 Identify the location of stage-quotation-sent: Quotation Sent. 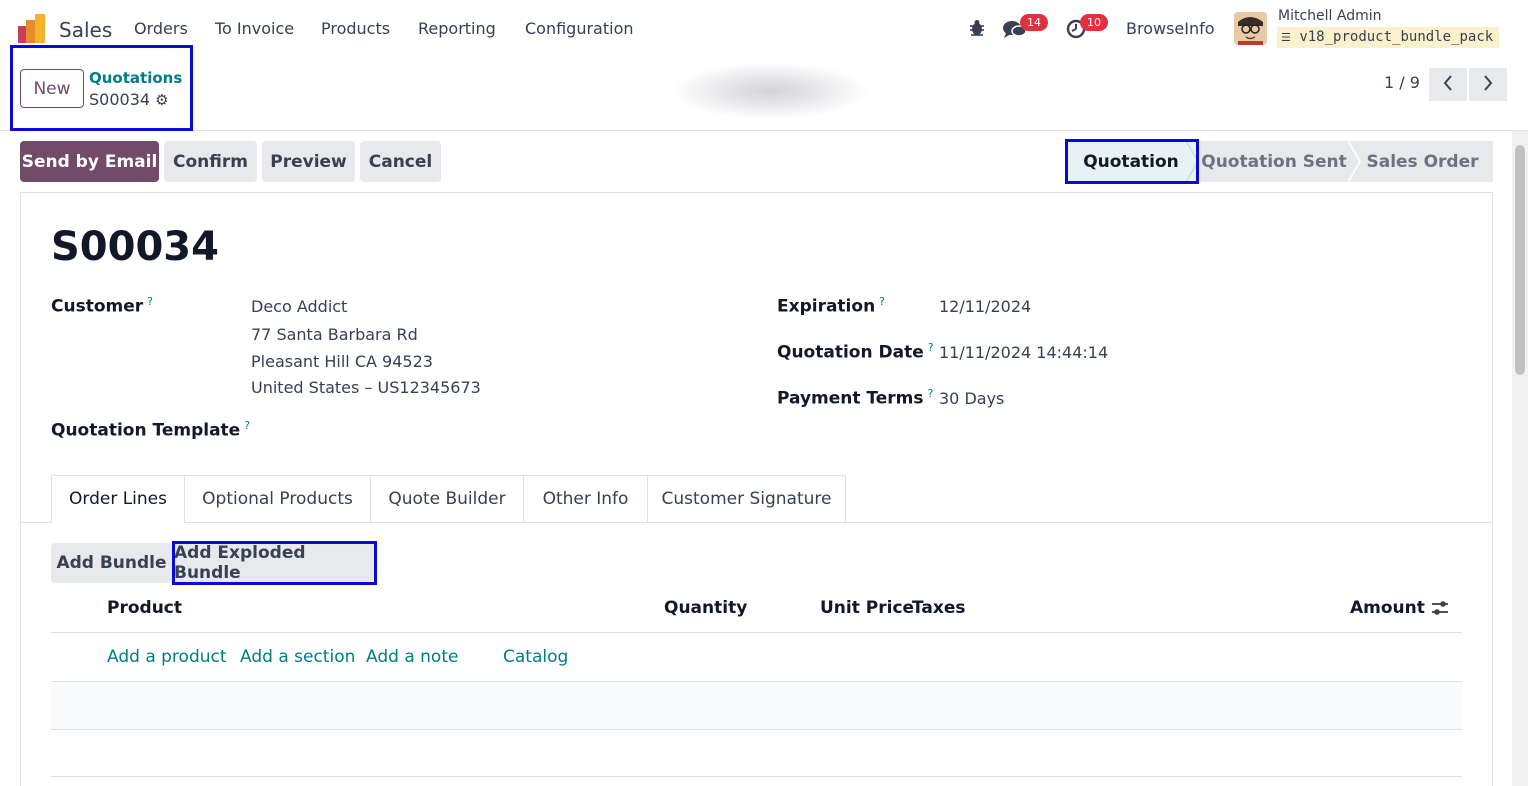
(1274, 161).